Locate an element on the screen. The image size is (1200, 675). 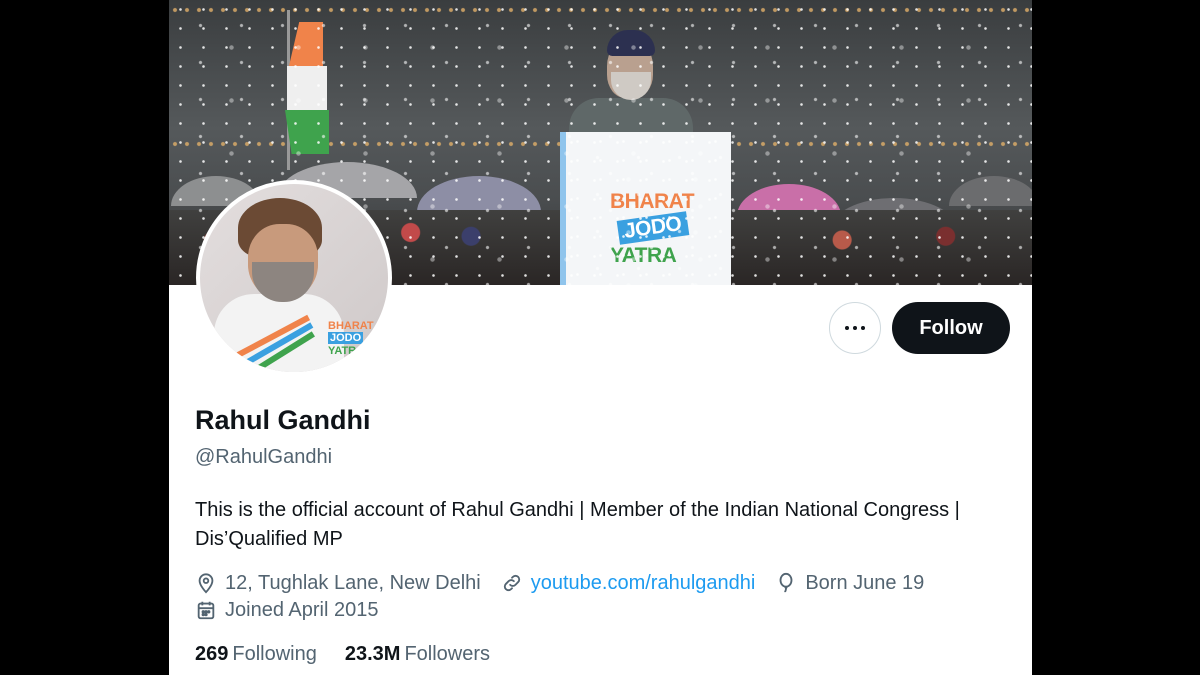
link-icon is located at coordinates (511, 583).